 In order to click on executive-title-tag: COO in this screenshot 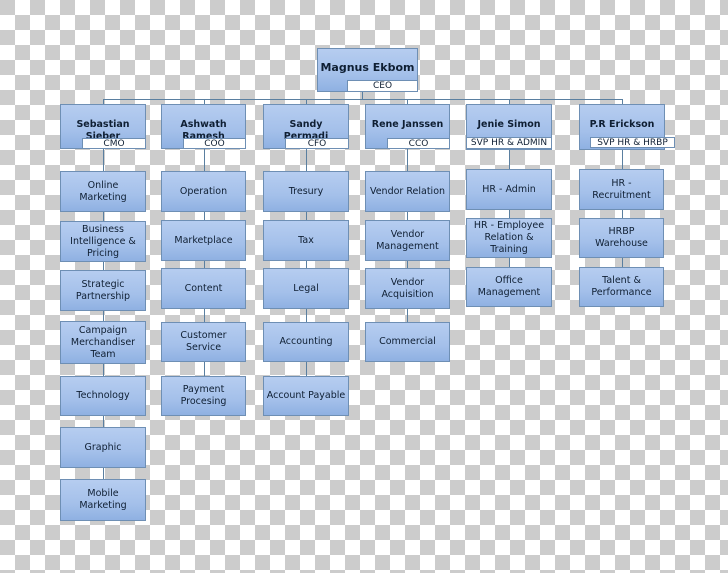, I will do `click(214, 143)`.